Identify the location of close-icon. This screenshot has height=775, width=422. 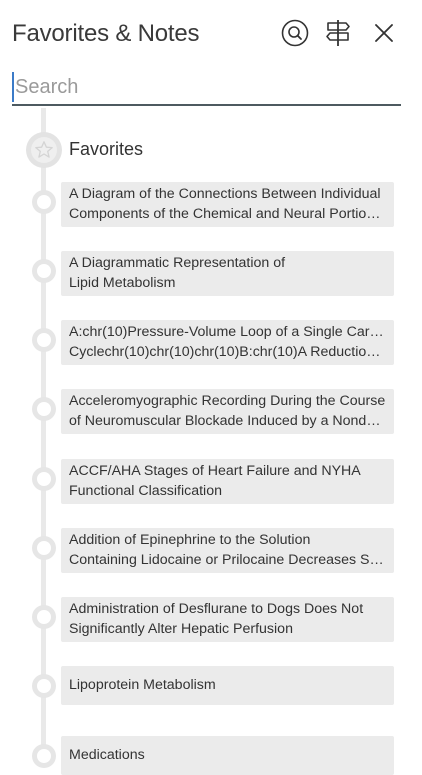
(384, 33).